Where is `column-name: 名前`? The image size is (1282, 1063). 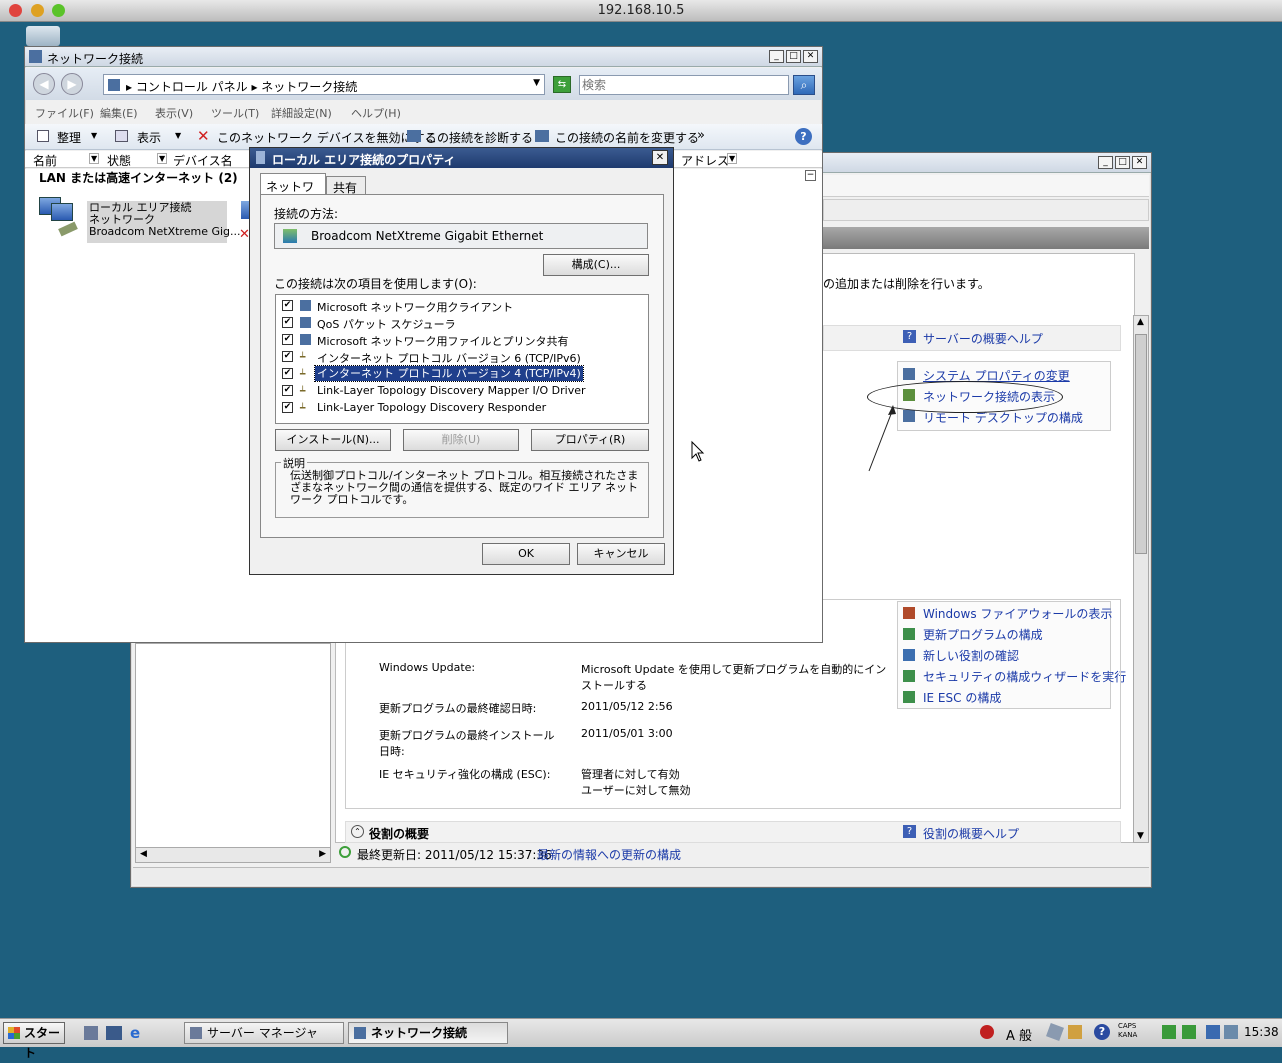
column-name: 名前 is located at coordinates (45, 160).